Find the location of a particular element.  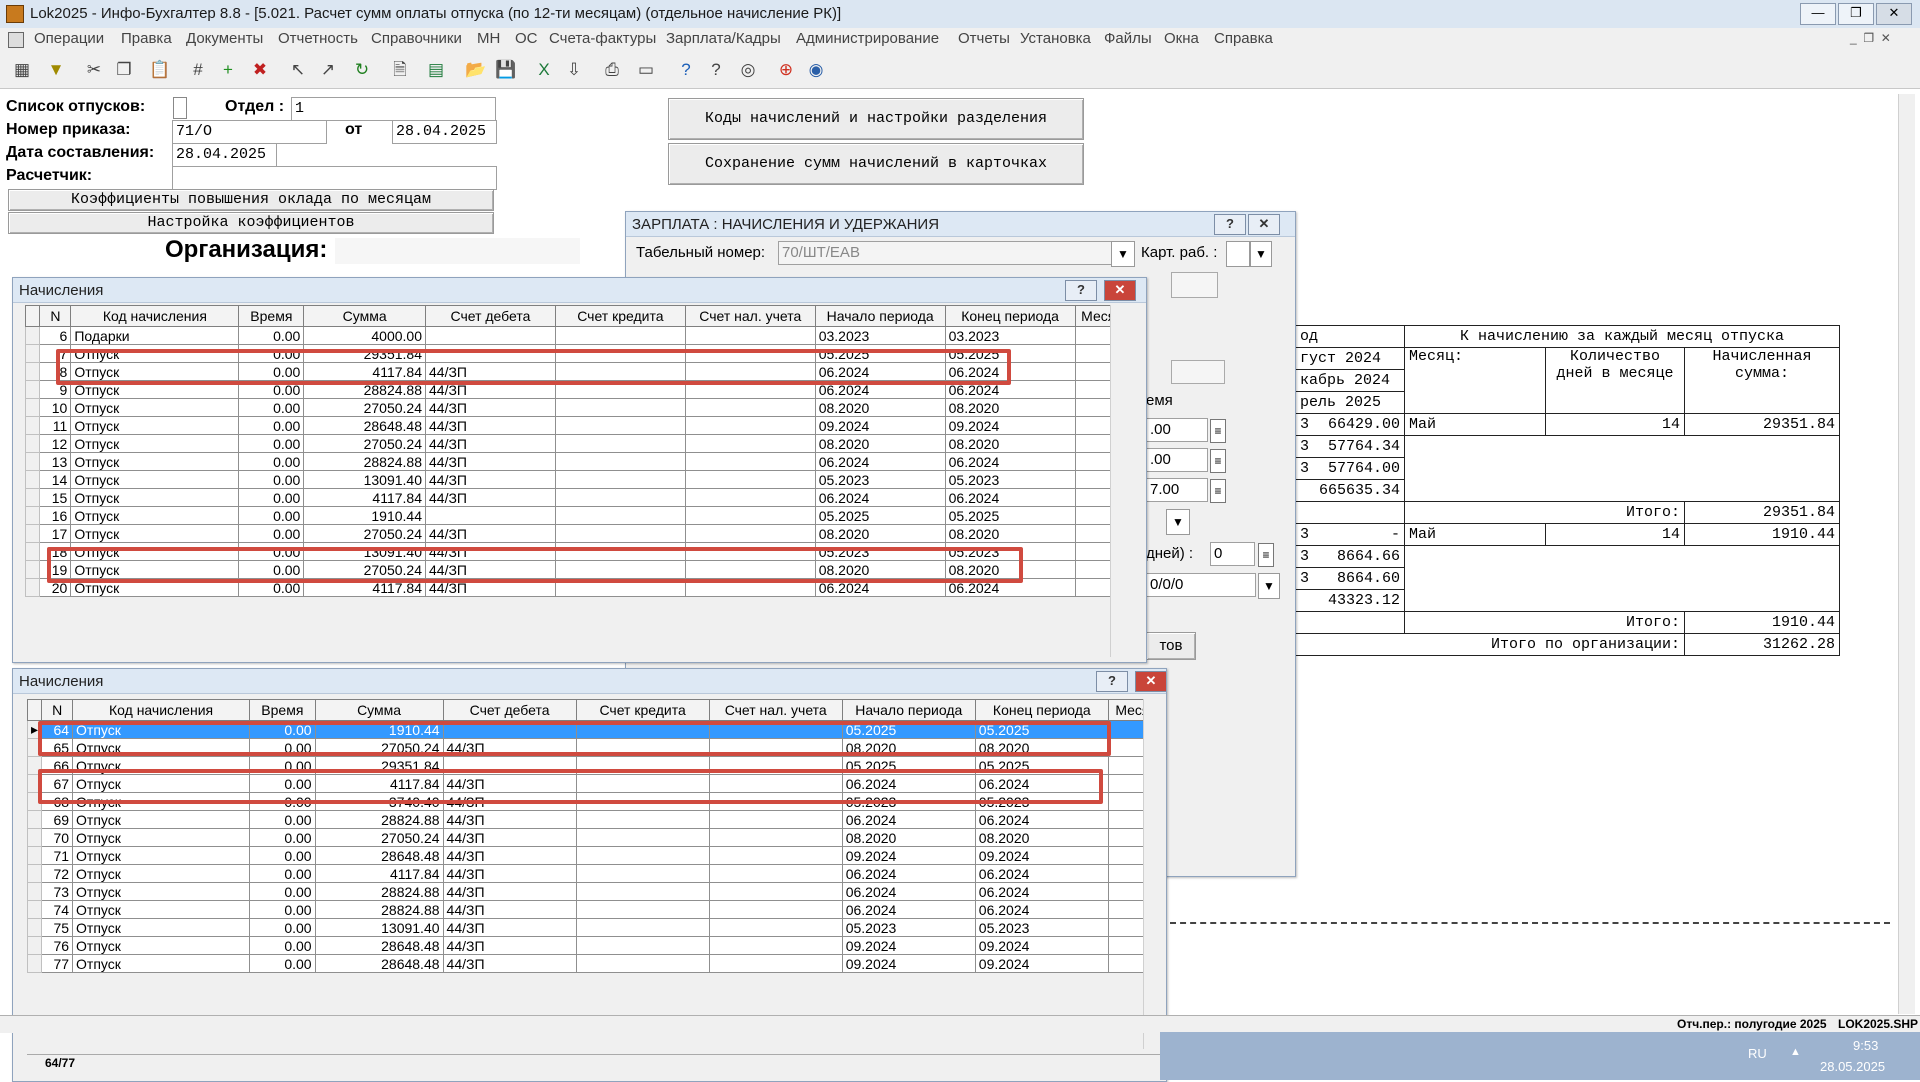

preview-icon: ▭ is located at coordinates (646, 70).